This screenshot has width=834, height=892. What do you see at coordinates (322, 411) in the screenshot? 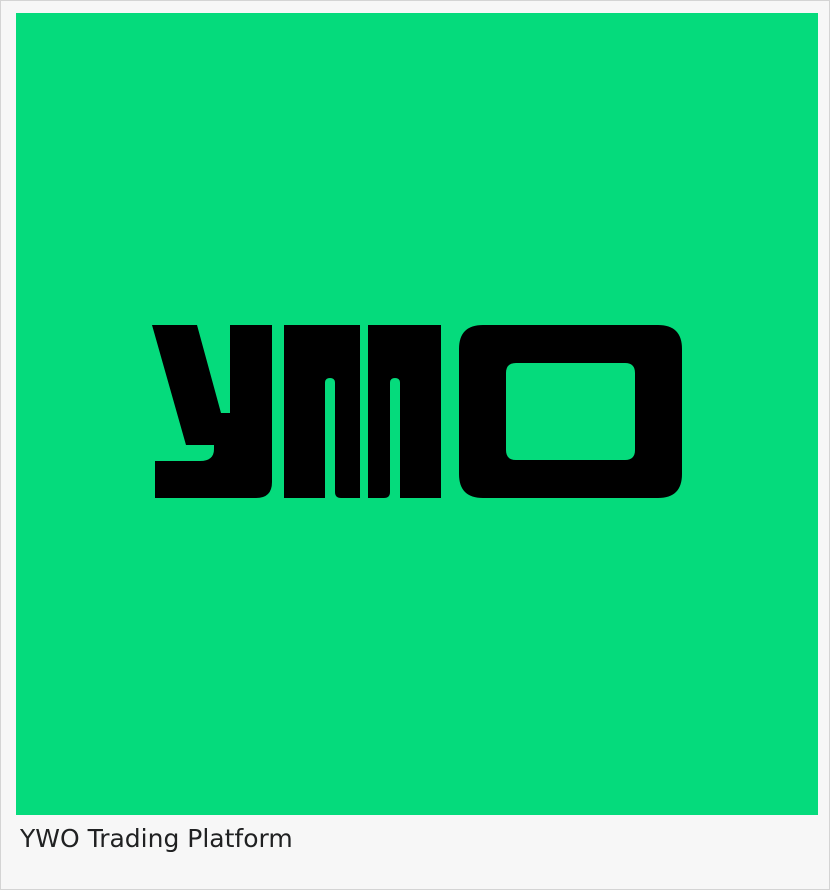
I see `logo-letter-w` at bounding box center [322, 411].